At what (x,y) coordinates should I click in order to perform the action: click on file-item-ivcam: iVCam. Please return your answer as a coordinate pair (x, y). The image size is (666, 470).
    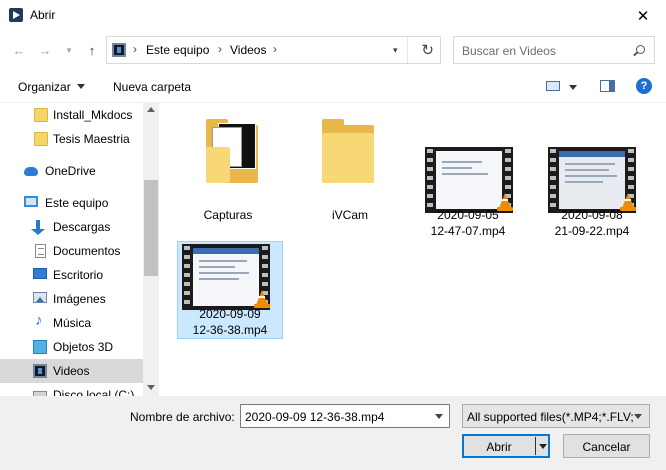
    Looking at the image, I should click on (351, 170).